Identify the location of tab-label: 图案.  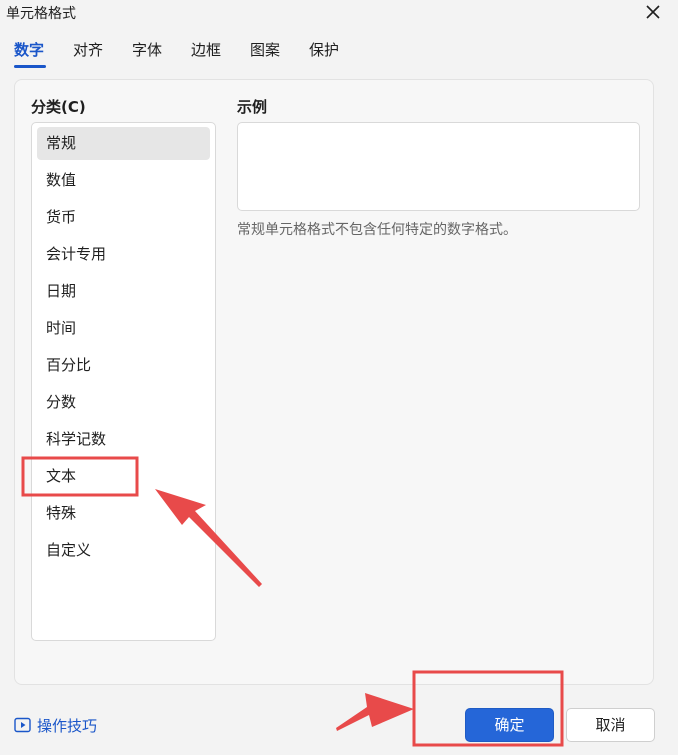
(265, 50).